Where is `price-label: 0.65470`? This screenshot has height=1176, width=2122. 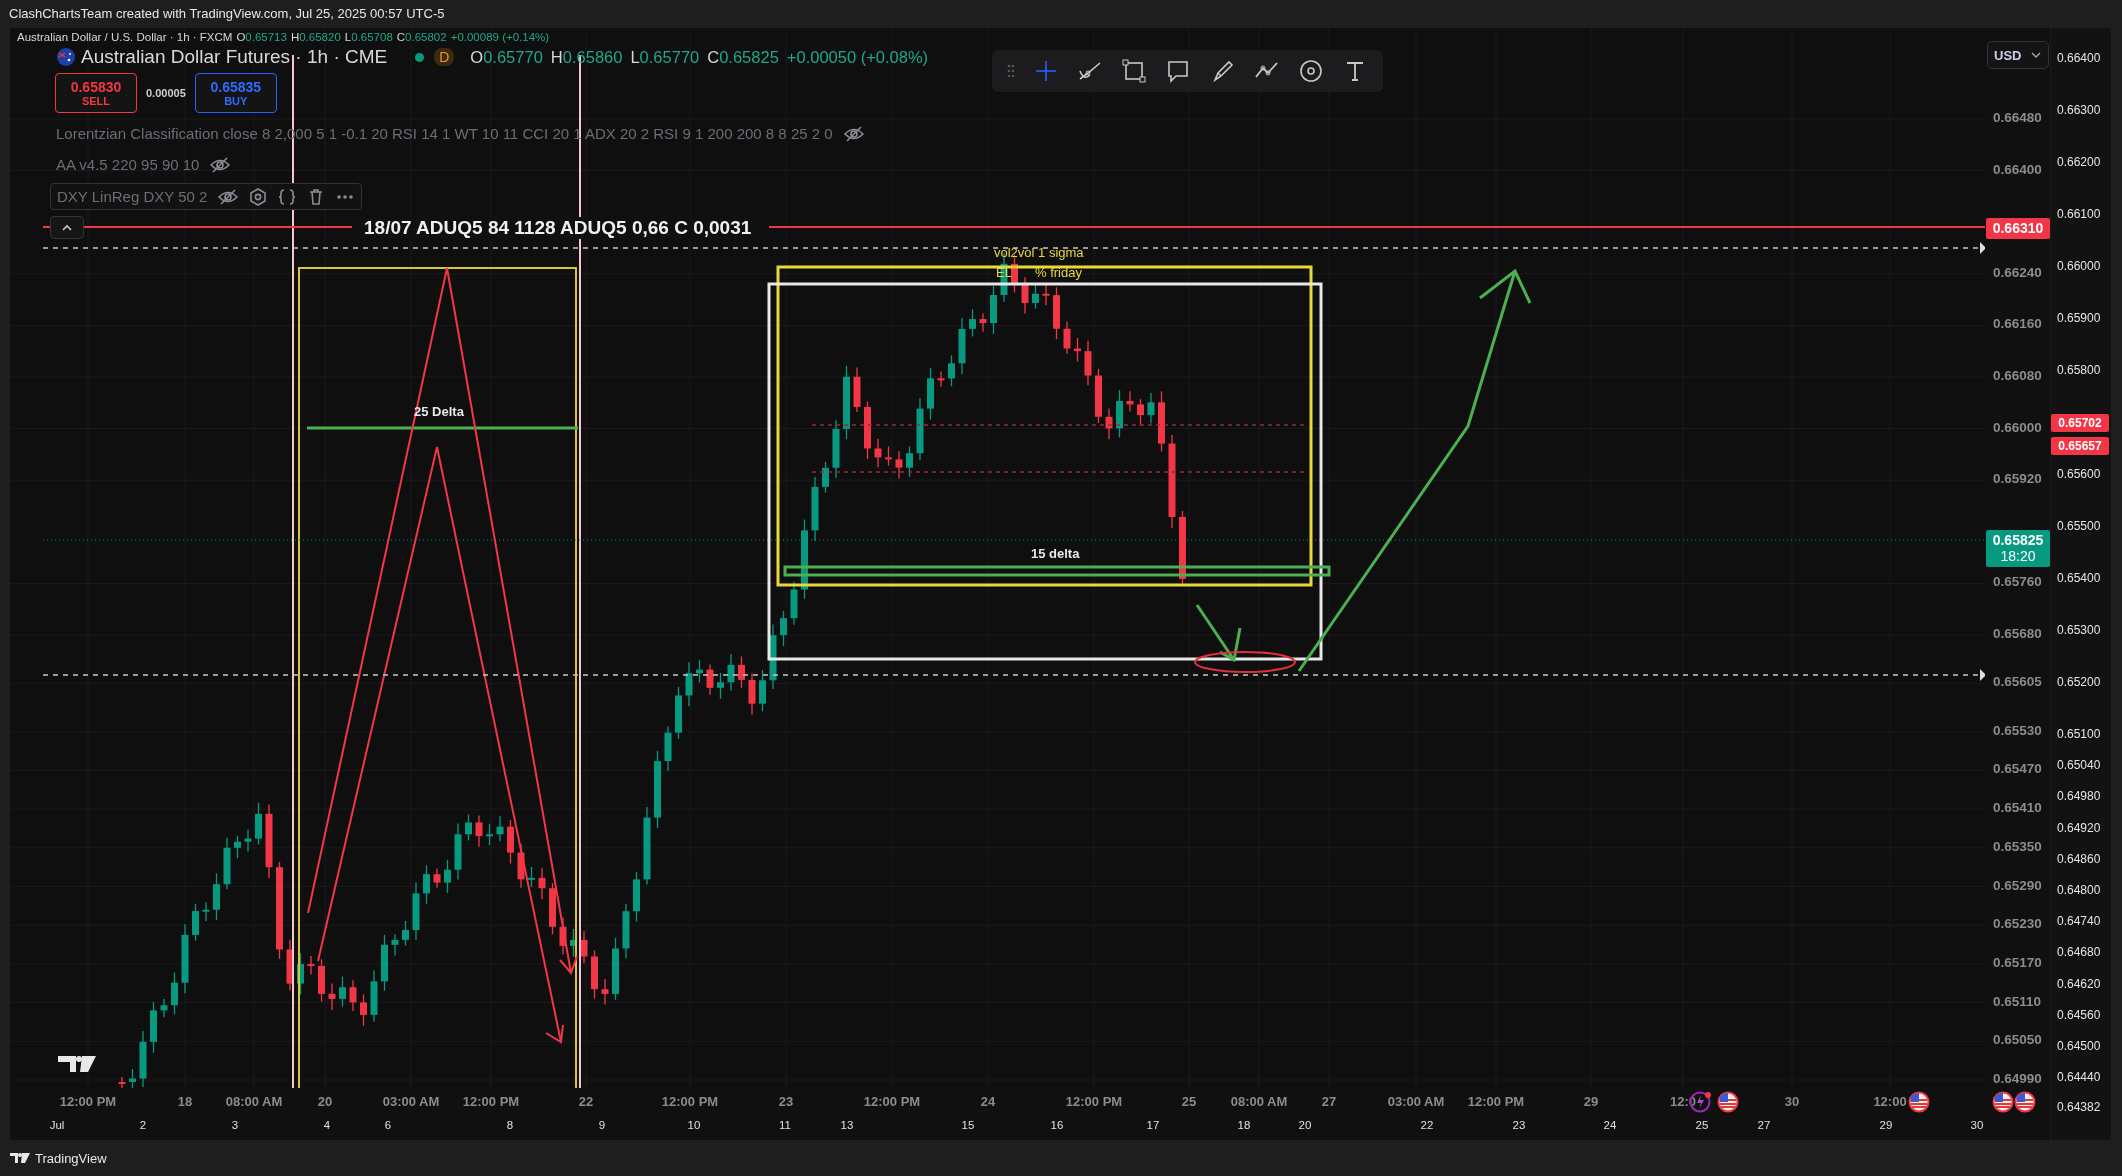 price-label: 0.65470 is located at coordinates (2017, 769).